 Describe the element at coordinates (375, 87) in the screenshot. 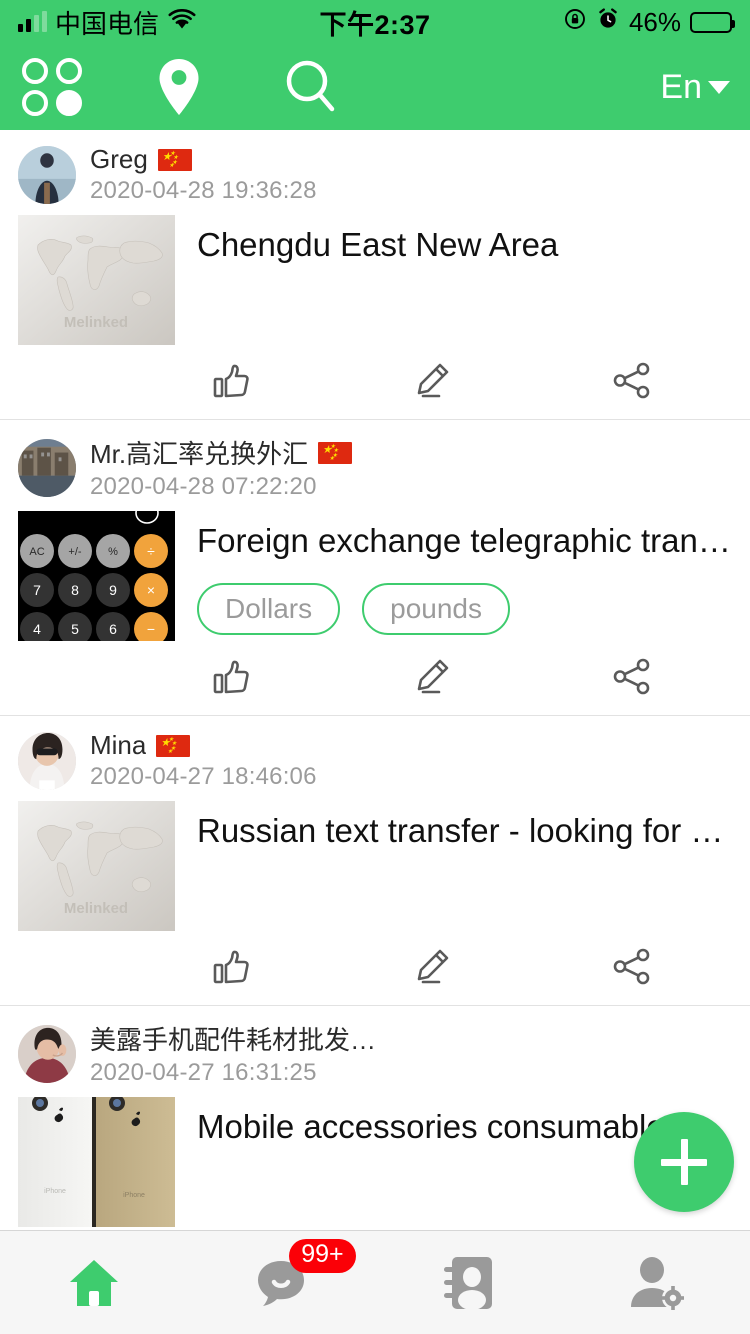

I see `app-header: En` at that location.